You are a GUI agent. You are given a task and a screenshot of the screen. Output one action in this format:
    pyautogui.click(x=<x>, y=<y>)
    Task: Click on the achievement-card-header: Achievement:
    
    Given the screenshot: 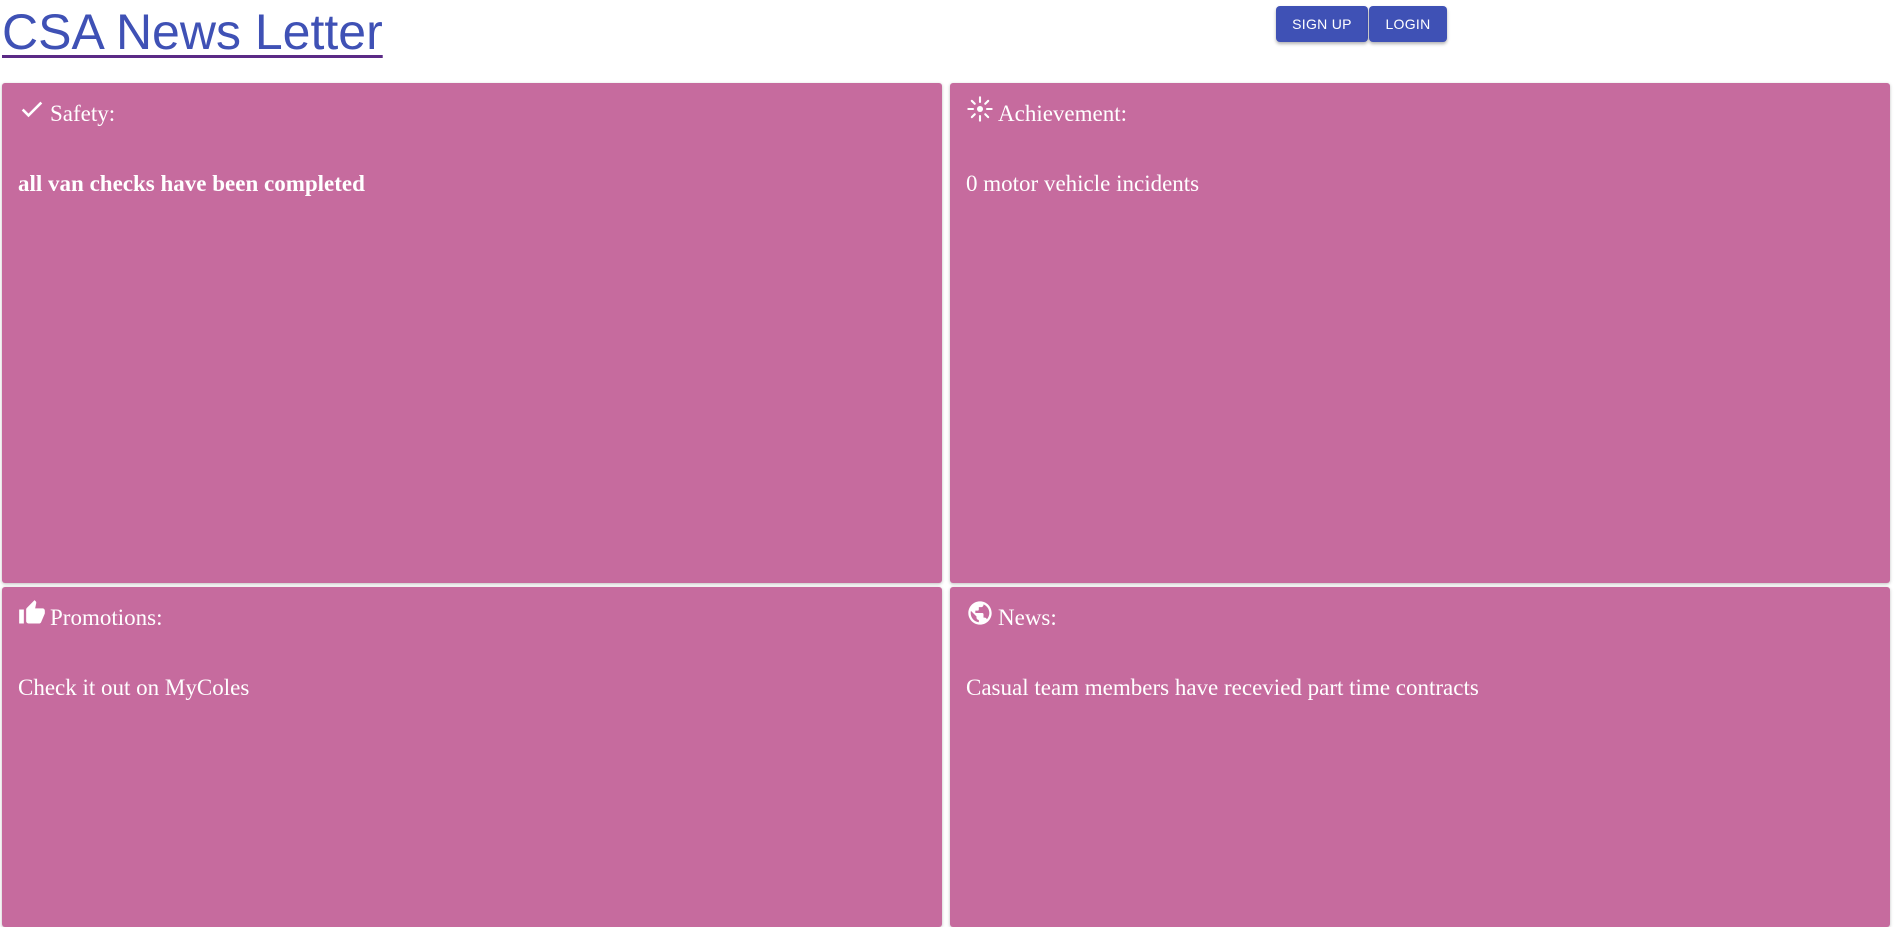 What is the action you would take?
    pyautogui.click(x=1047, y=112)
    